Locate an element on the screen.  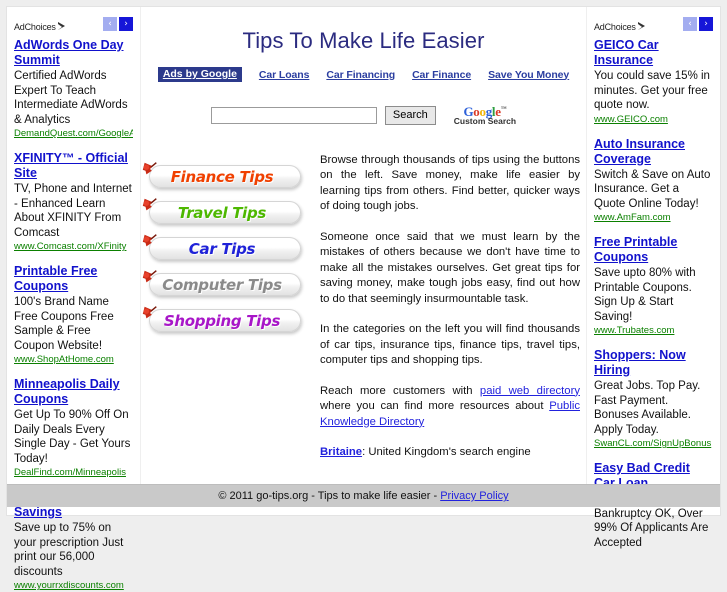
tip-button-label: Car Tips is located at coordinates (222, 248).